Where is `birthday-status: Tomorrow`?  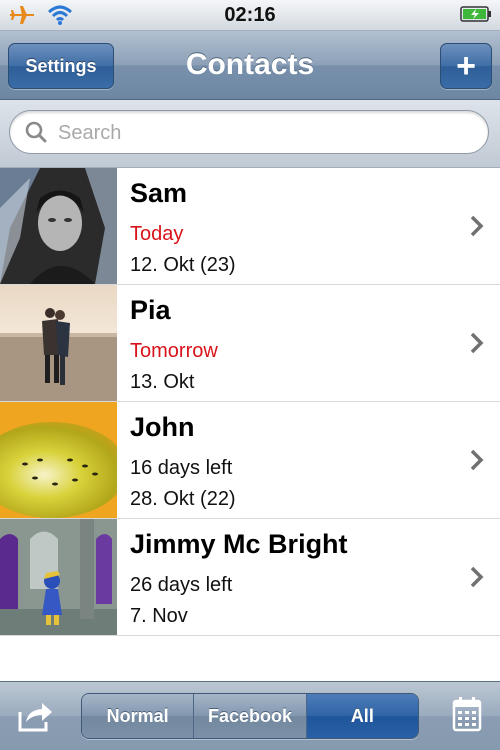
birthday-status: Tomorrow is located at coordinates (174, 351).